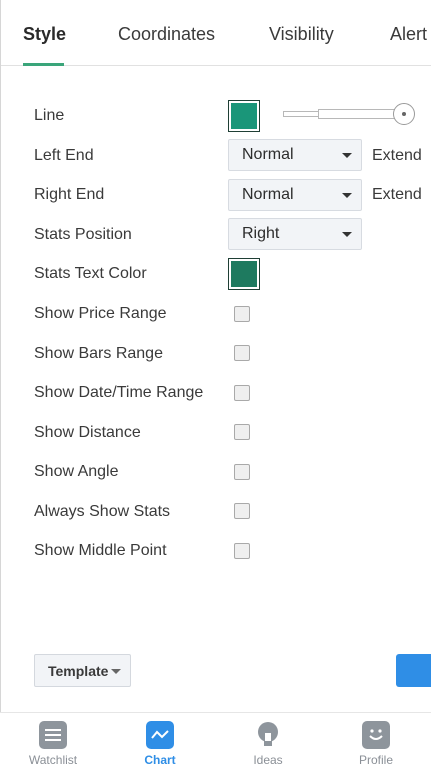 This screenshot has width=431, height=775. What do you see at coordinates (404, 114) in the screenshot?
I see `slider-knob` at bounding box center [404, 114].